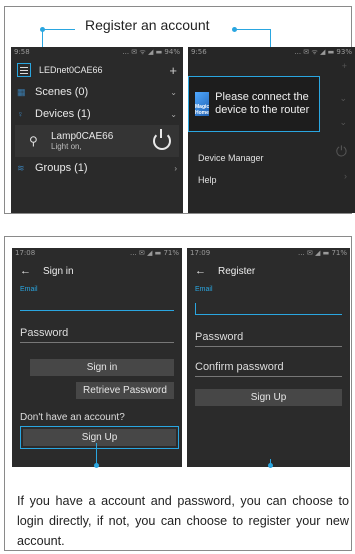 The height and width of the screenshot is (554, 355). I want to click on status-time: 9:58, so click(22, 52).